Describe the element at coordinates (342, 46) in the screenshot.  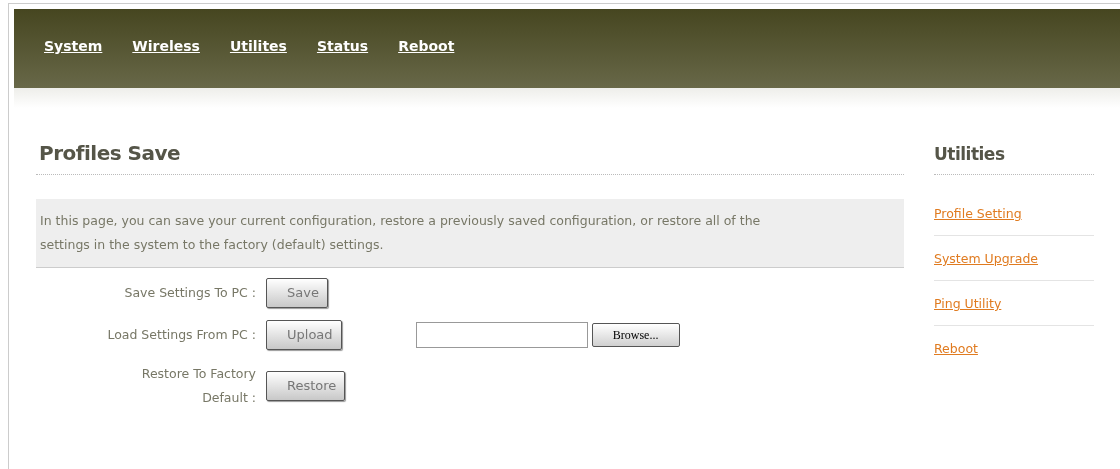
I see `nav-link: Status` at that location.